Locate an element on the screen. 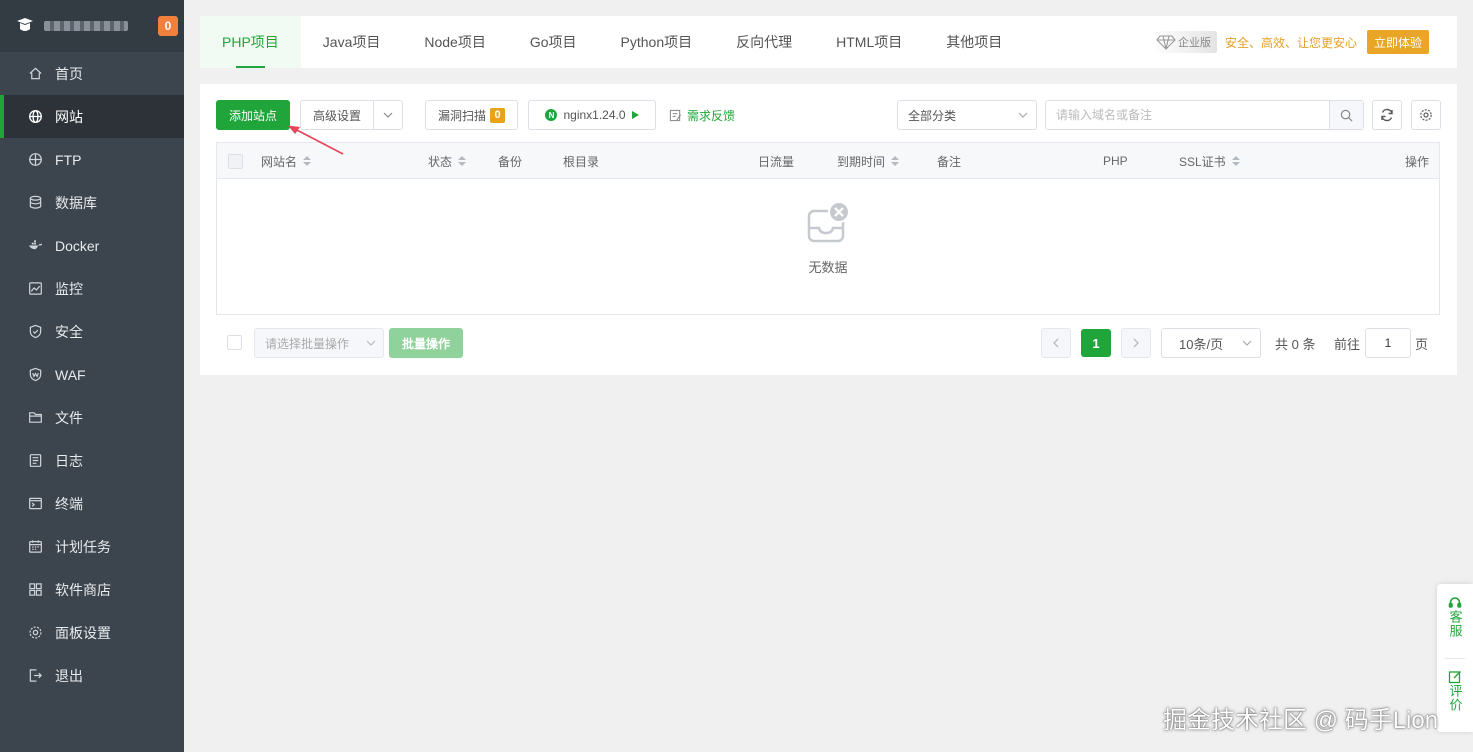 This screenshot has width=1473, height=752. calendar-icon is located at coordinates (35, 546).